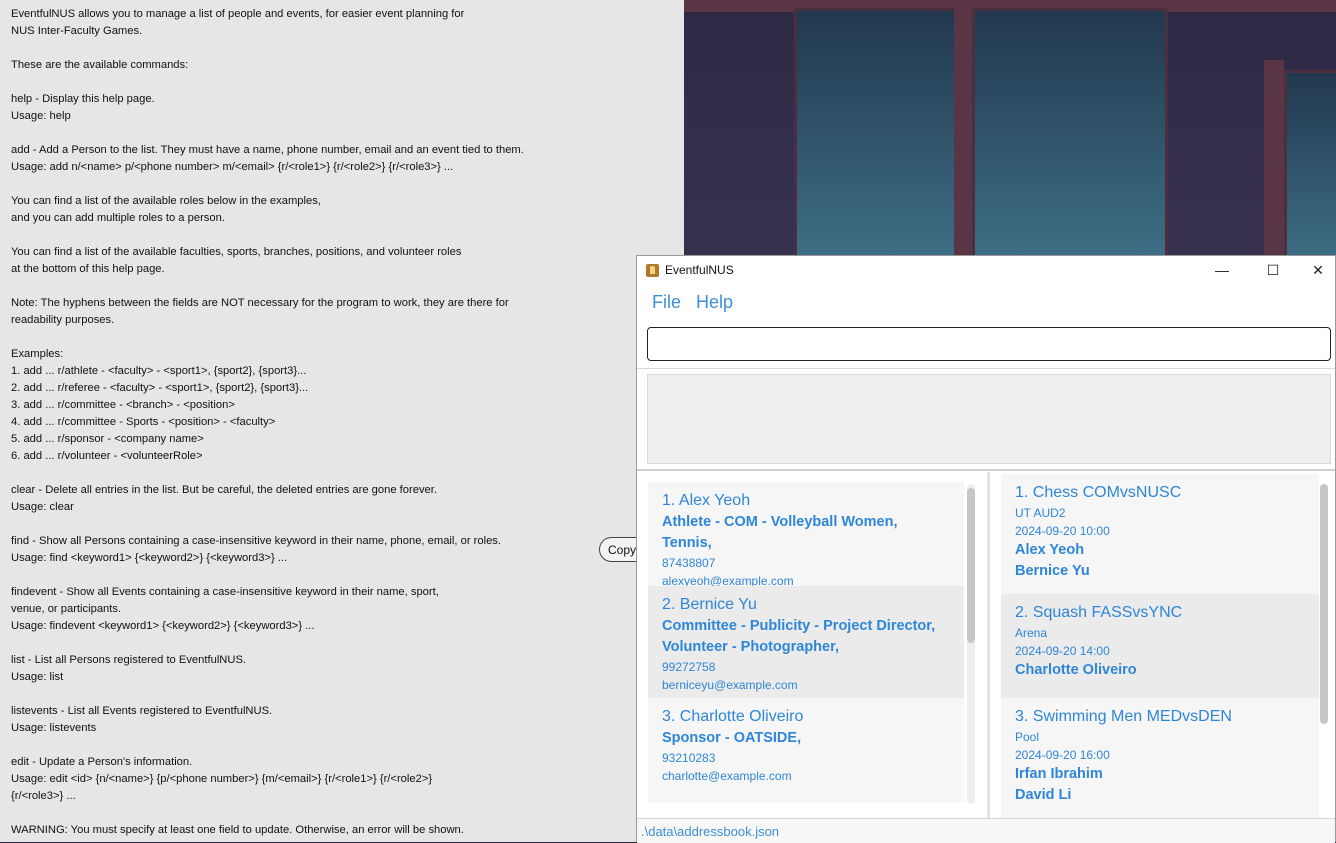 The height and width of the screenshot is (843, 1336). I want to click on person-name: 3. Charlotte Oliveiro, so click(733, 716).